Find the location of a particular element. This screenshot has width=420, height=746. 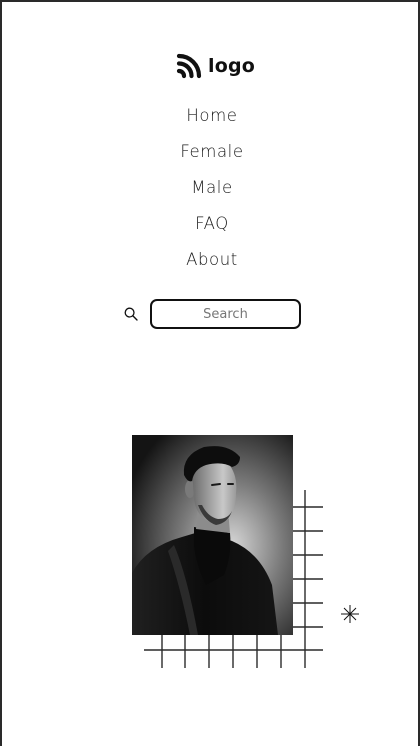

sparkle-icon is located at coordinates (350, 614).